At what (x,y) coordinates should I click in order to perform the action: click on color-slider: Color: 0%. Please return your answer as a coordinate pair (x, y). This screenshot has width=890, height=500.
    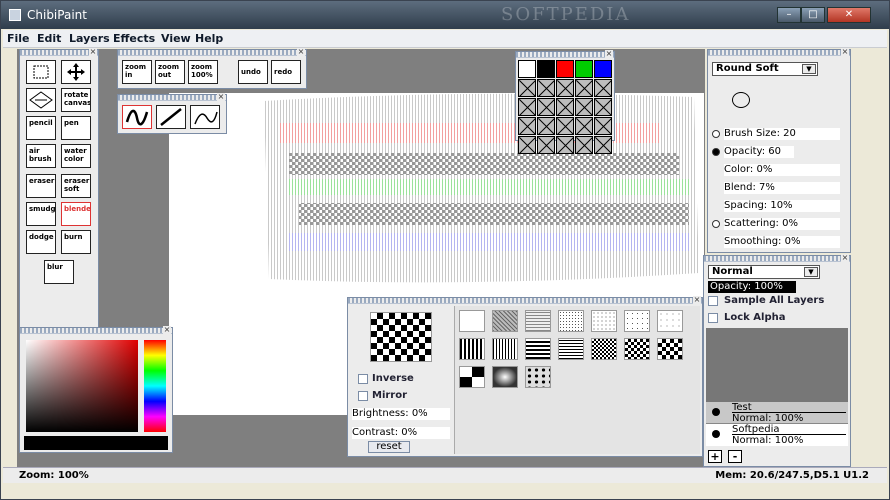
    Looking at the image, I should click on (782, 170).